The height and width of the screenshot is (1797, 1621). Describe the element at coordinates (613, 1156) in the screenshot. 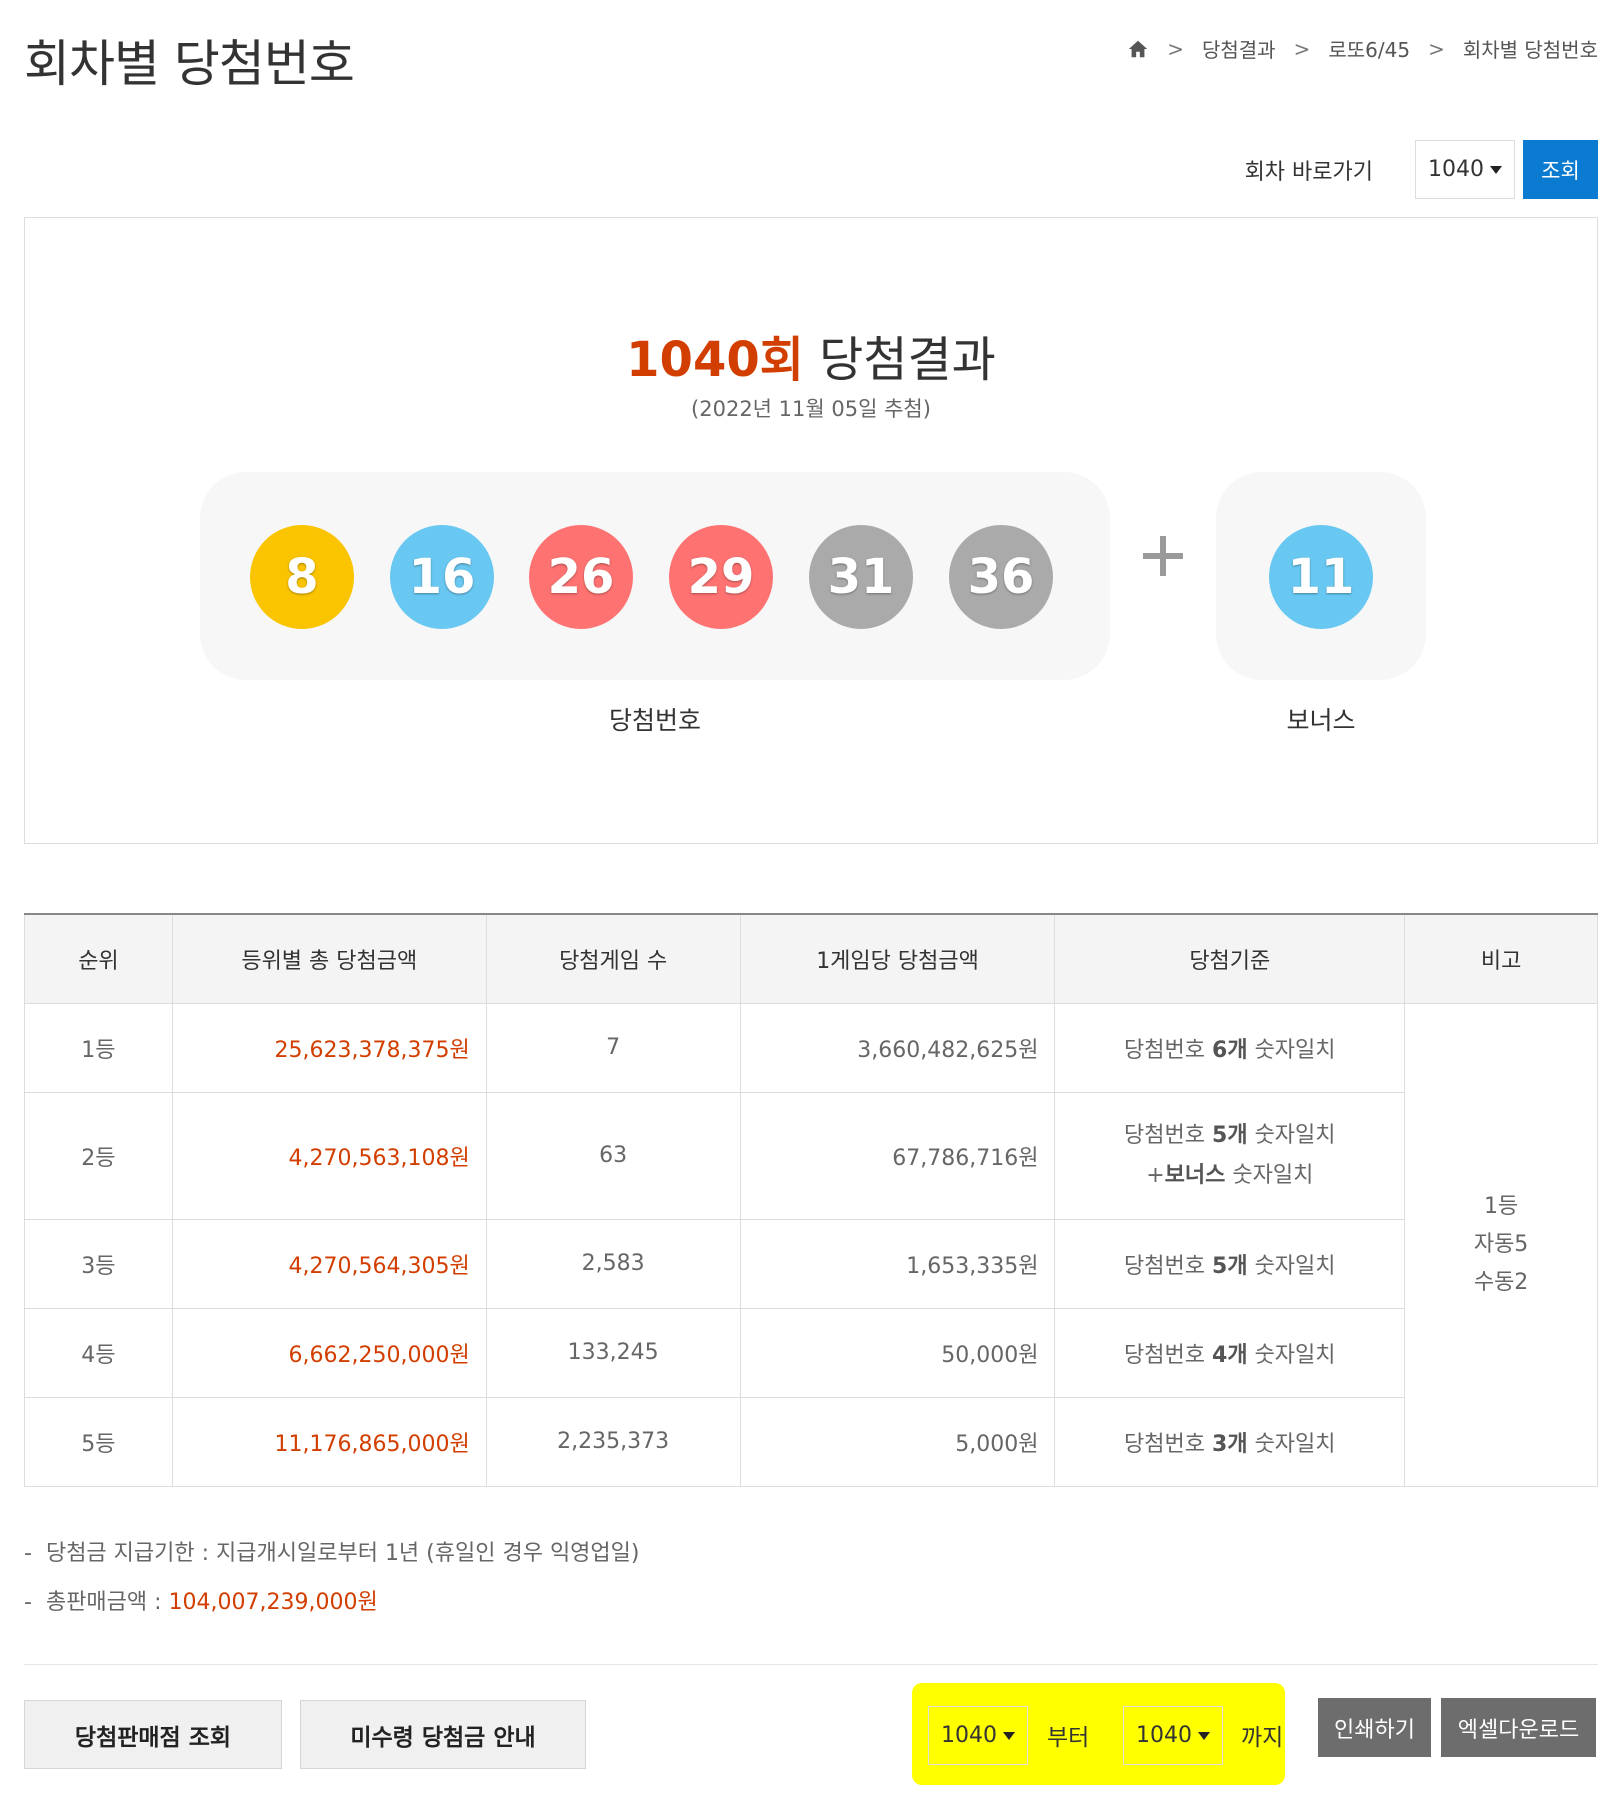

I see `winner-count-cell: 63` at that location.